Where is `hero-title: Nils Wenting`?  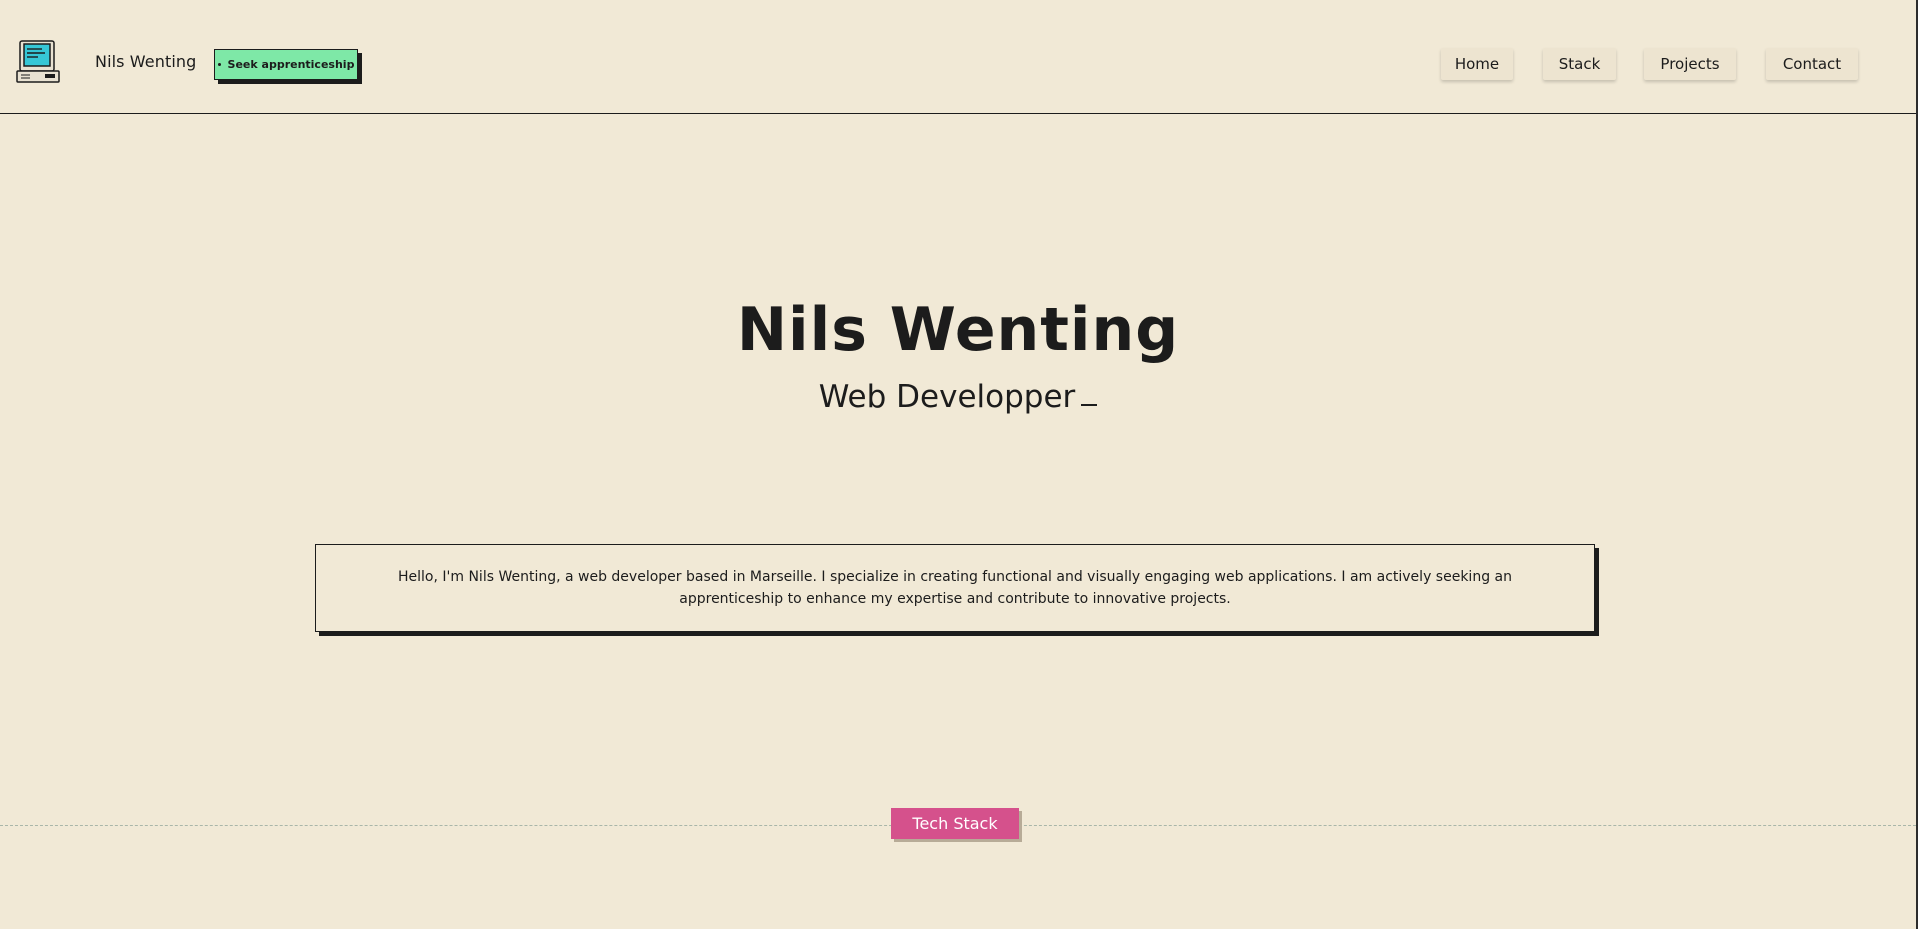 hero-title: Nils Wenting is located at coordinates (958, 330).